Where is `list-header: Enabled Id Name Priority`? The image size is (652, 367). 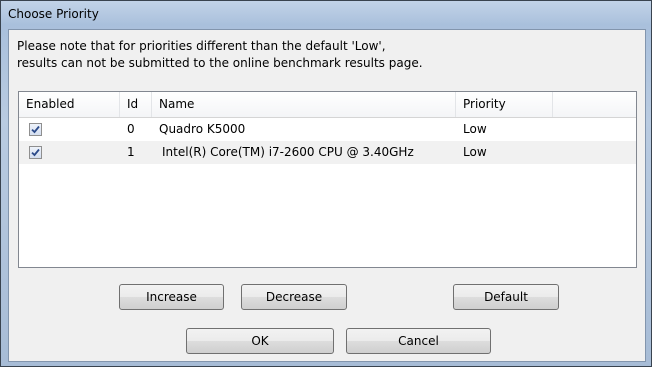
list-header: Enabled Id Name Priority is located at coordinates (327, 105).